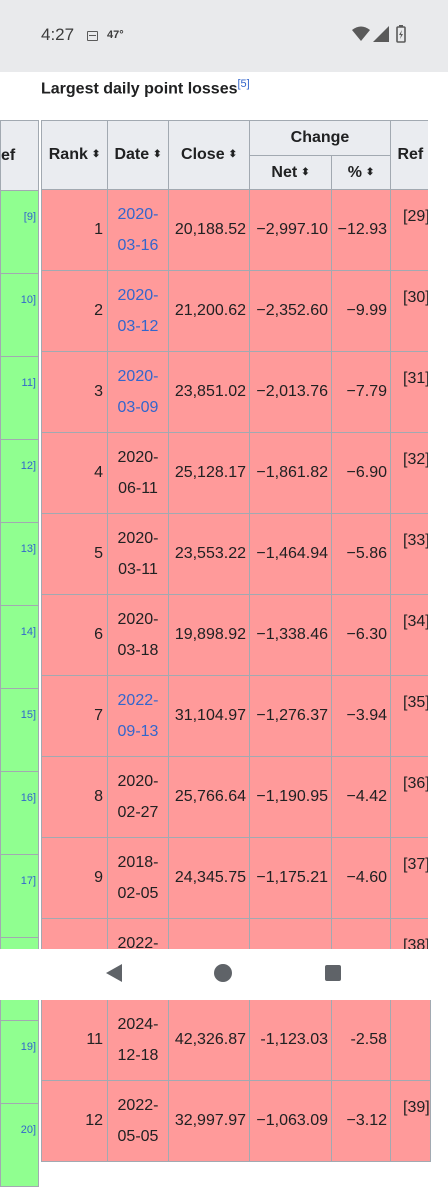 The image size is (448, 1187). I want to click on sim-icon, so click(92, 36).